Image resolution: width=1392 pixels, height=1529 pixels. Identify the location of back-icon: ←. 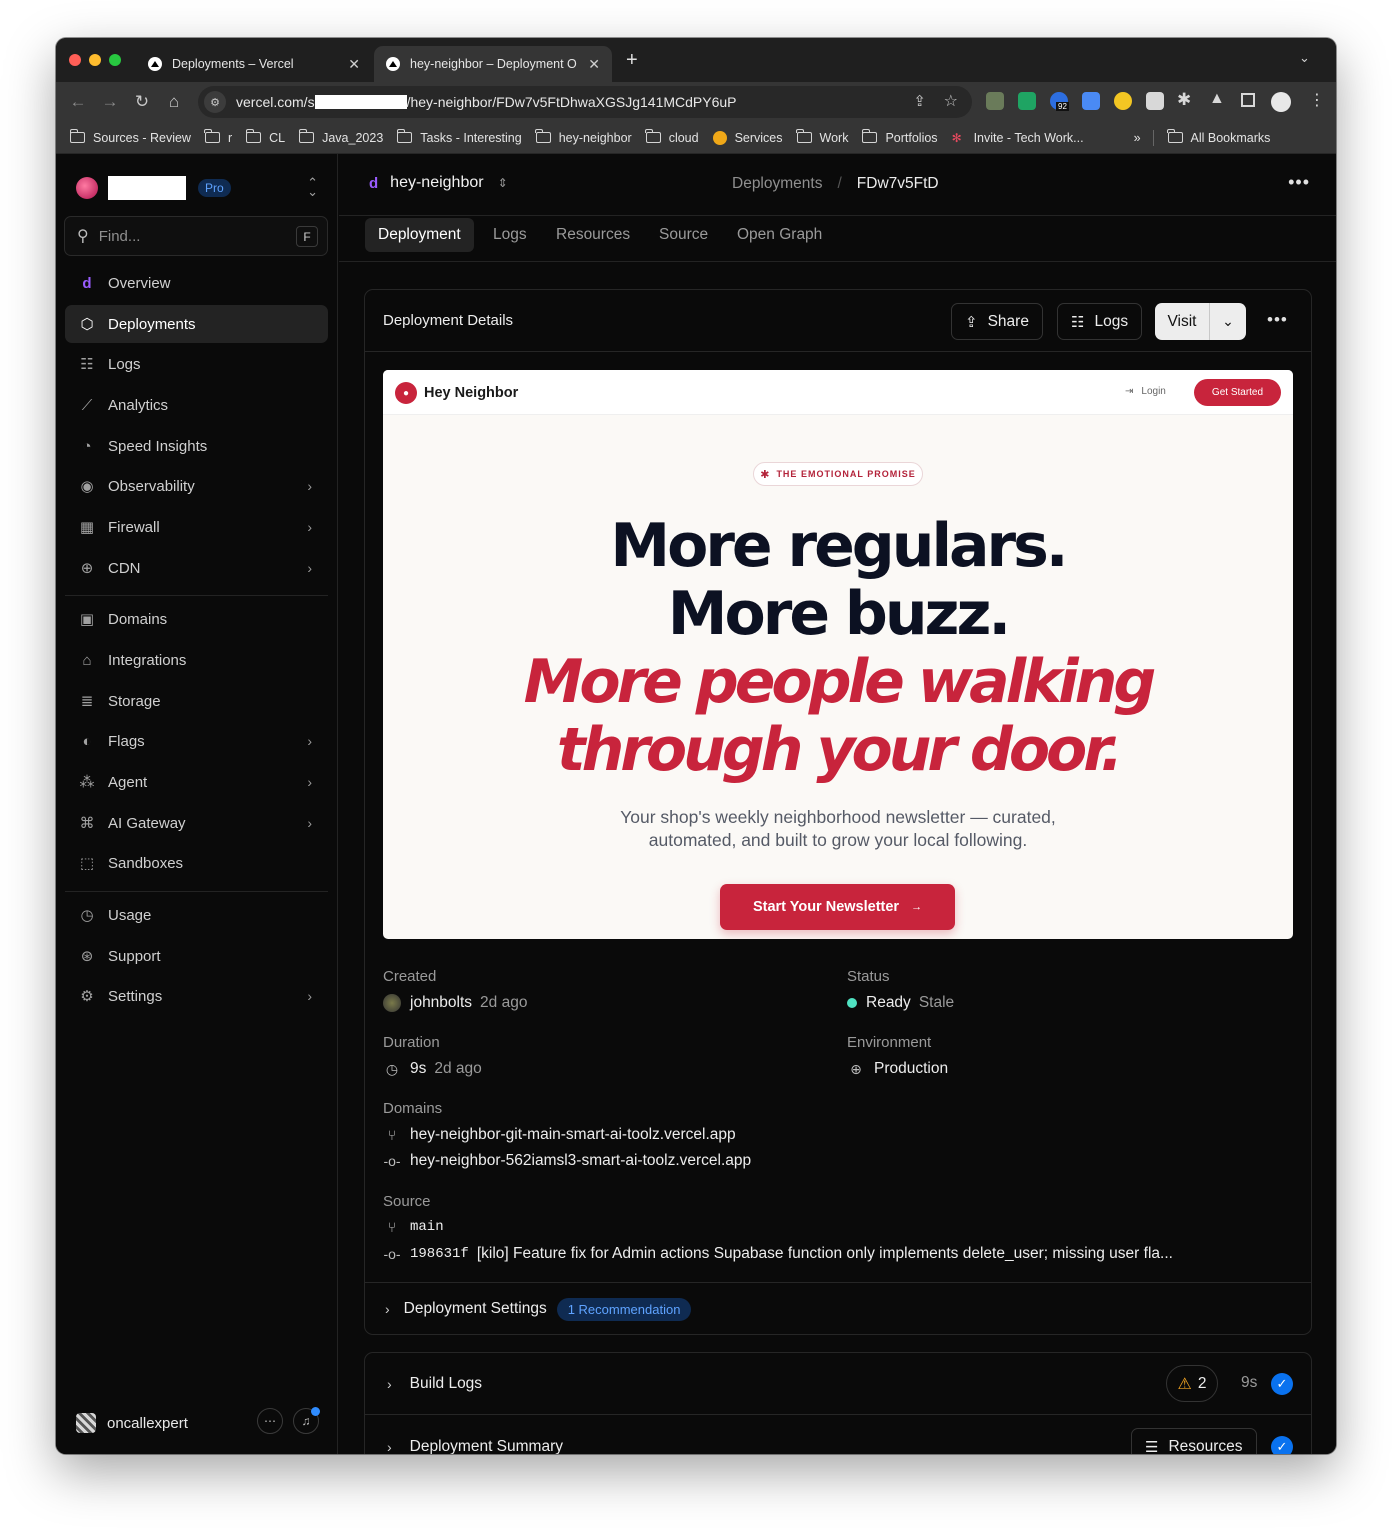
(78, 102).